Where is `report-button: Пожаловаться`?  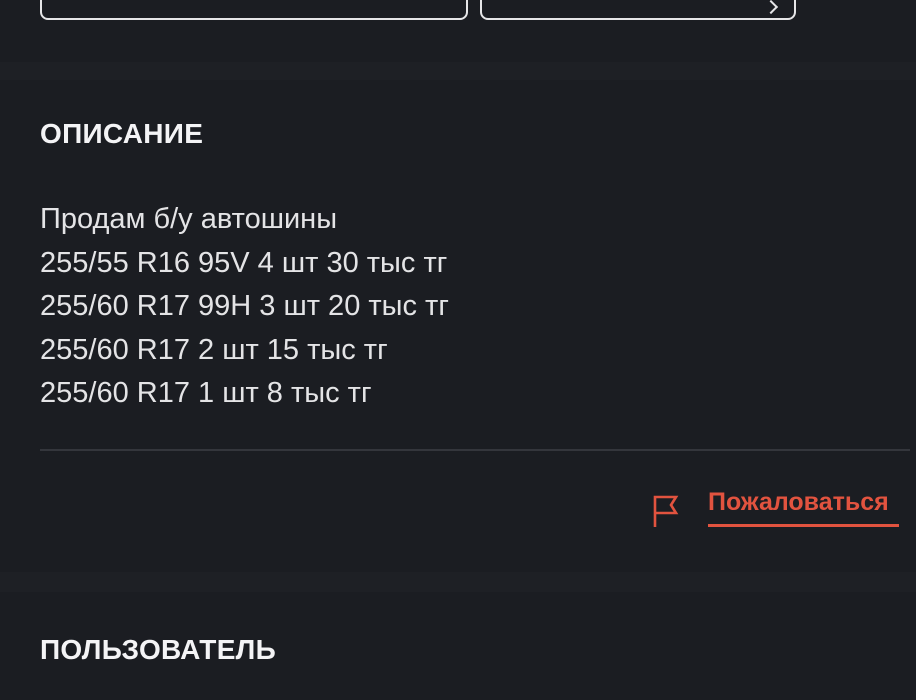
report-button: Пожаловаться is located at coordinates (775, 512).